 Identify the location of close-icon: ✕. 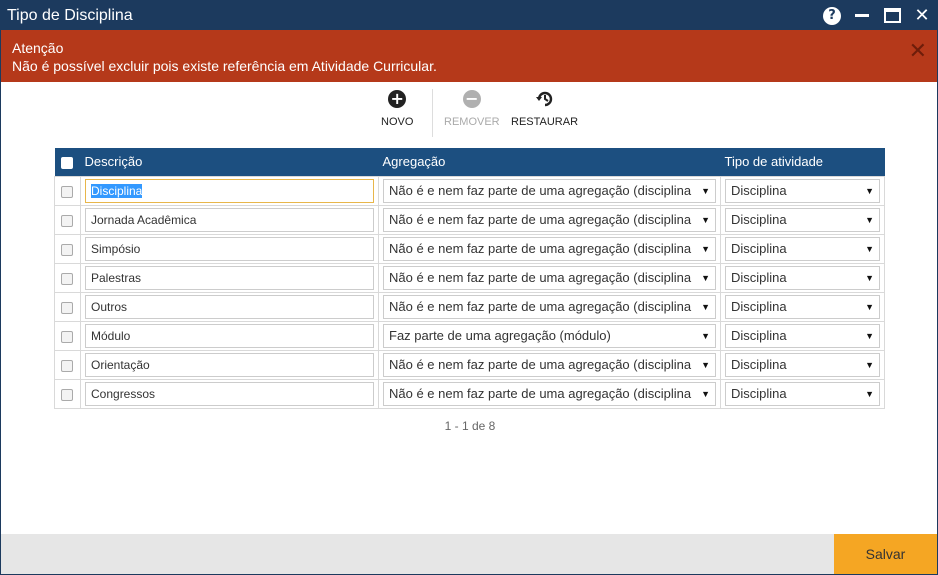
(922, 15).